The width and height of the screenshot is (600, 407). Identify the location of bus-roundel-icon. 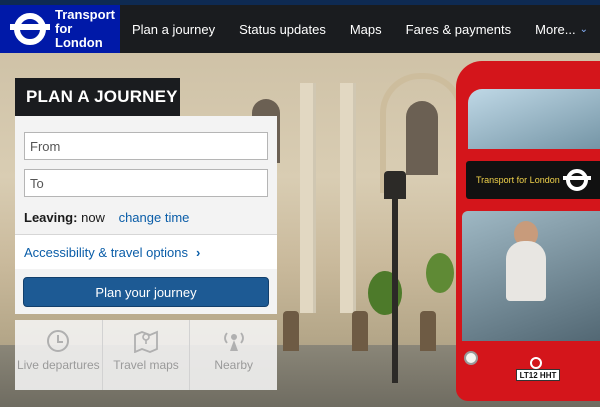
(576, 180).